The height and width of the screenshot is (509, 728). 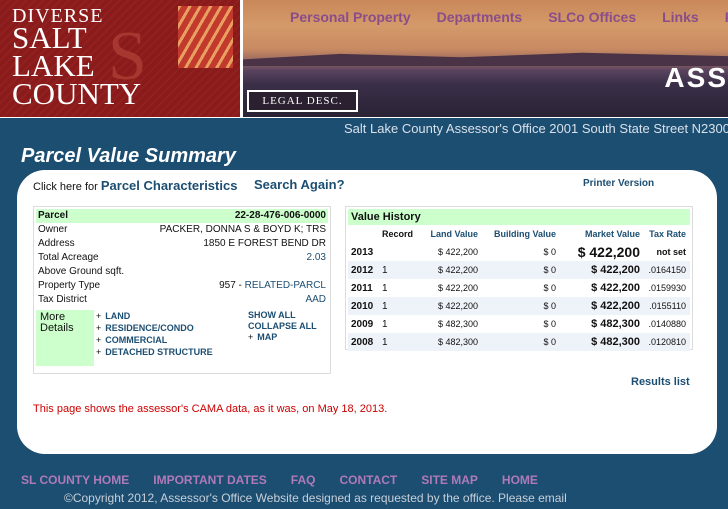 What do you see at coordinates (480, 17) in the screenshot?
I see `nav-departments: Departments` at bounding box center [480, 17].